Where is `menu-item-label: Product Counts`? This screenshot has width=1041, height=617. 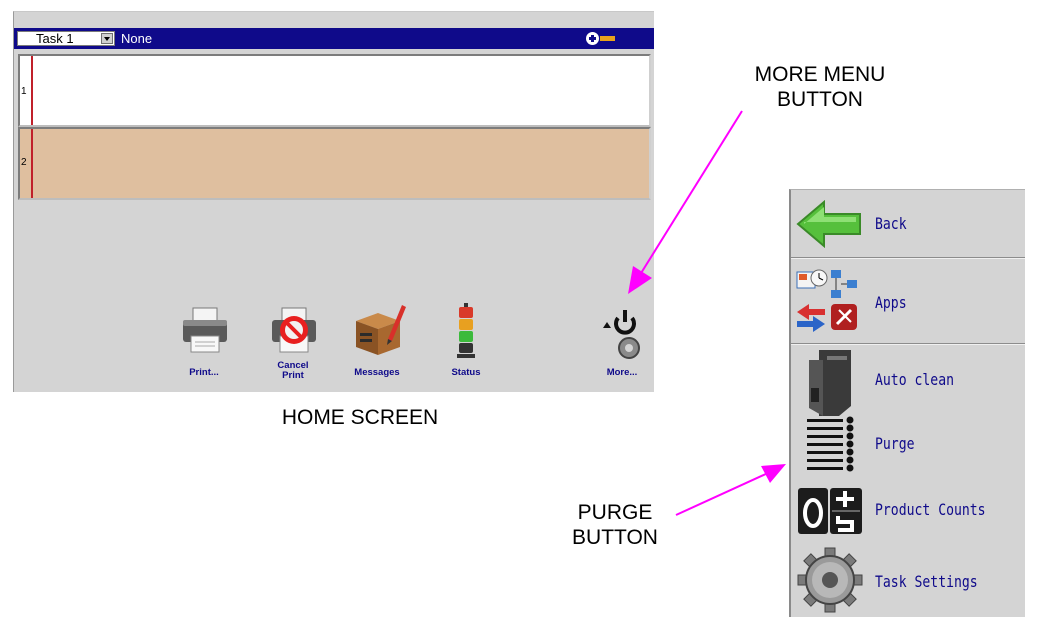
menu-item-label: Product Counts is located at coordinates (930, 509).